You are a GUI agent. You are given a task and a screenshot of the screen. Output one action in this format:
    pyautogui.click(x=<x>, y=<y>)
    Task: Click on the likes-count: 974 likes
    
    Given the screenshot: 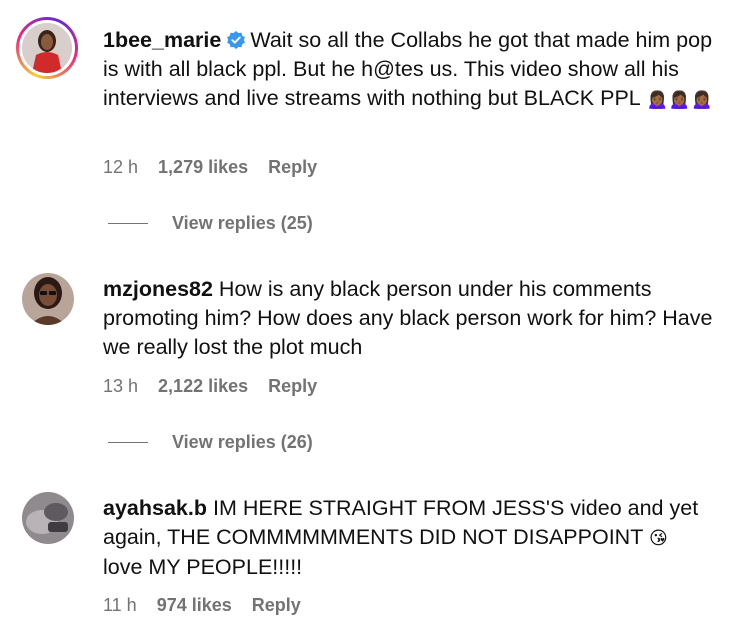 What is the action you would take?
    pyautogui.click(x=194, y=605)
    